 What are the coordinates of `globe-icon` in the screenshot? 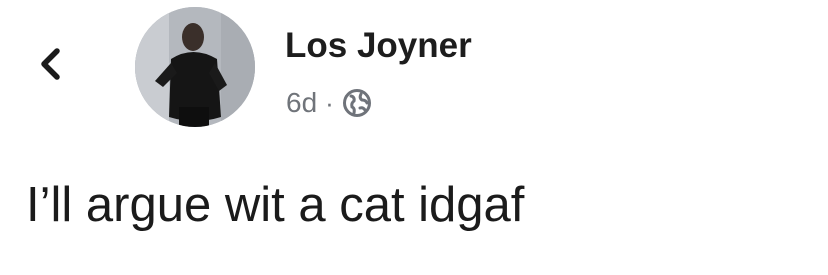 It's located at (357, 103).